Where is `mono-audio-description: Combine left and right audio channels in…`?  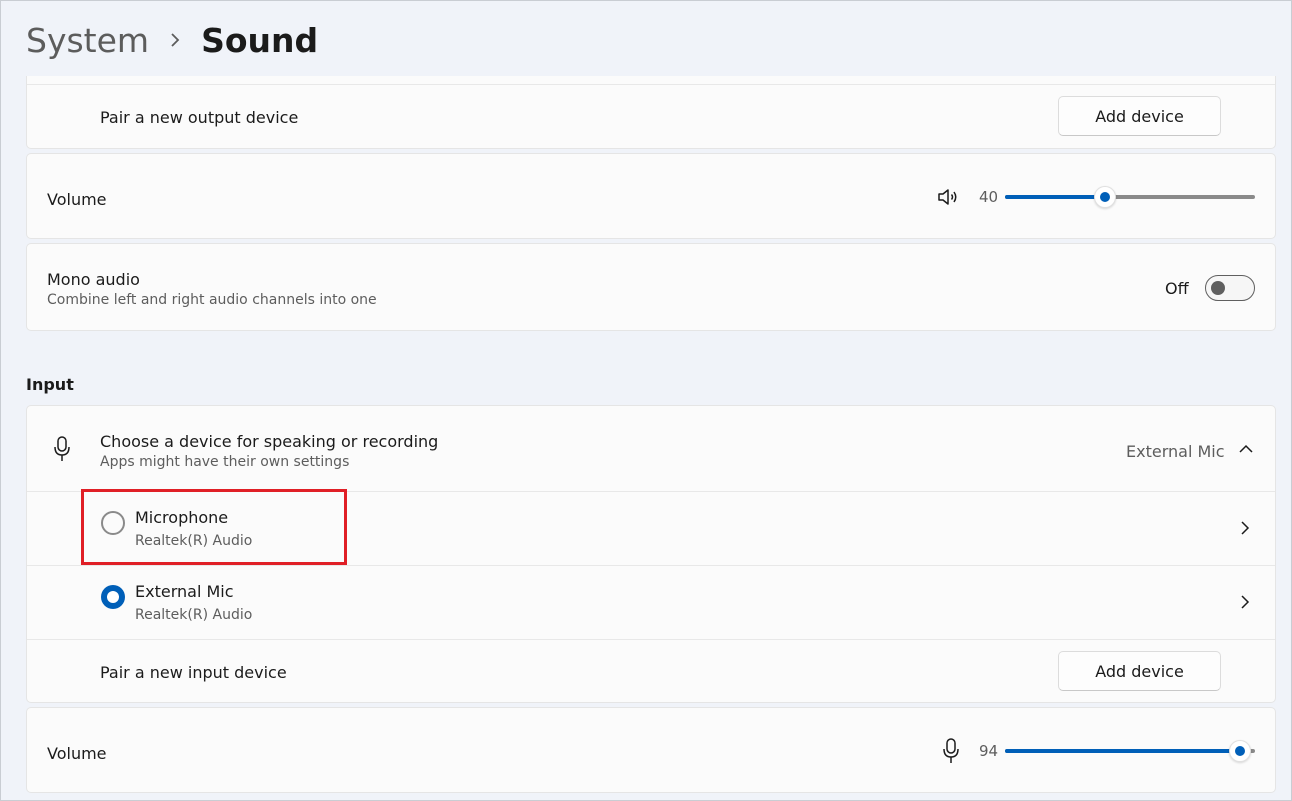
mono-audio-description: Combine left and right audio channels in… is located at coordinates (212, 300).